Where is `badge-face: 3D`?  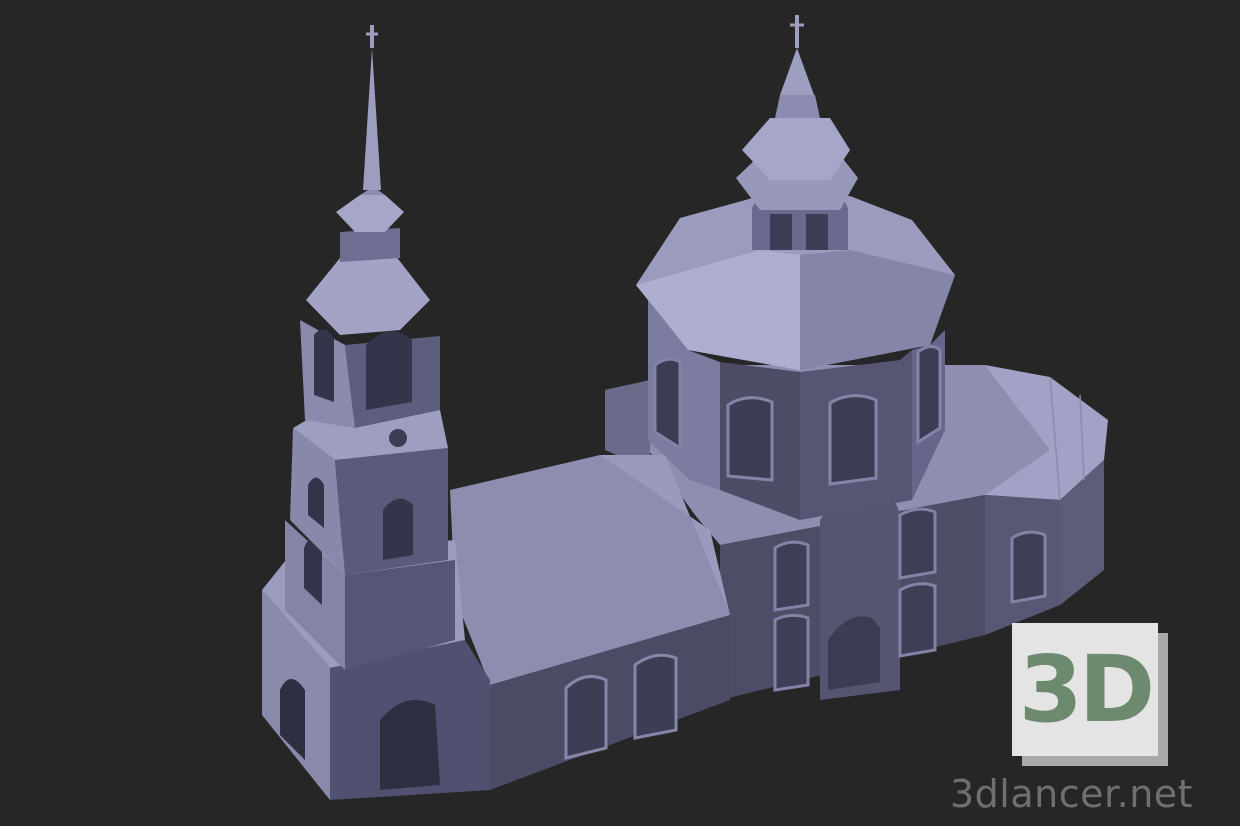 badge-face: 3D is located at coordinates (1085, 689).